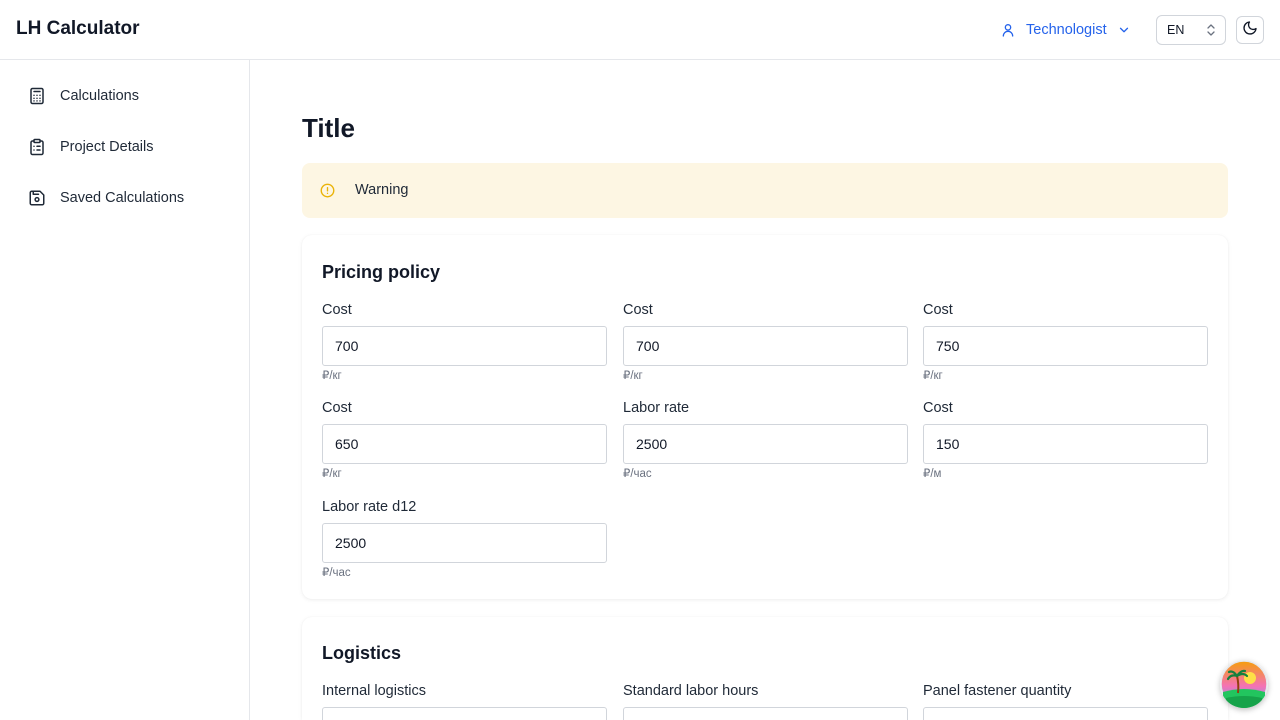  I want to click on labor-rate-input, so click(765, 444).